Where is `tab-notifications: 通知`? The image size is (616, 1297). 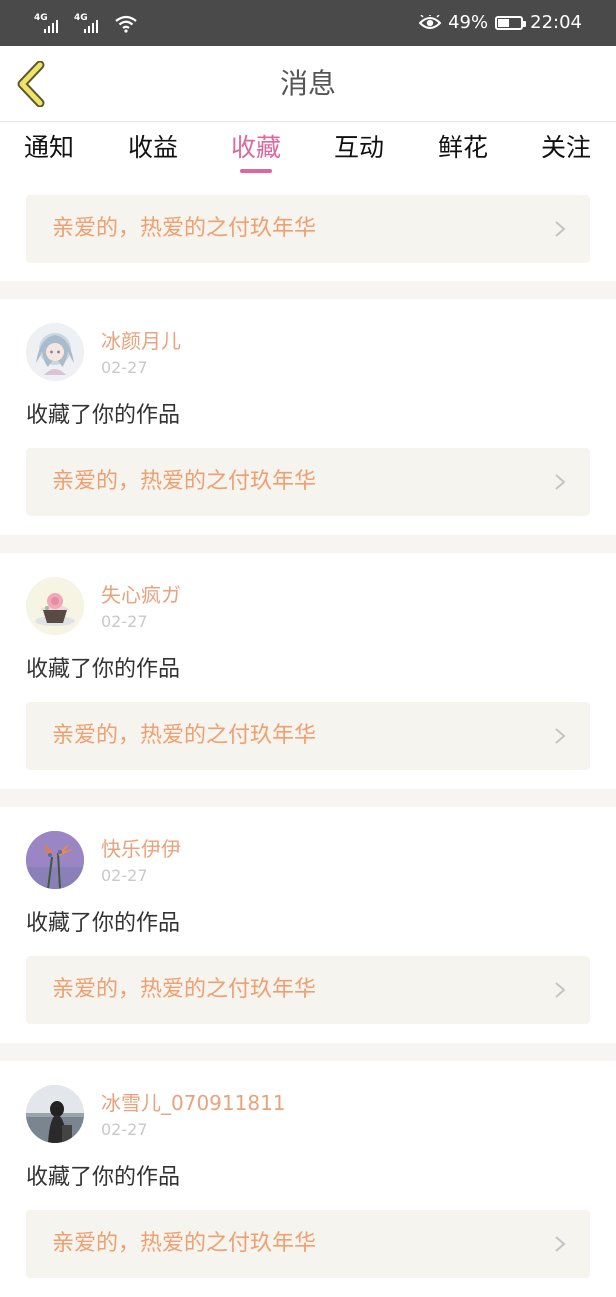 tab-notifications: 通知 is located at coordinates (49, 151).